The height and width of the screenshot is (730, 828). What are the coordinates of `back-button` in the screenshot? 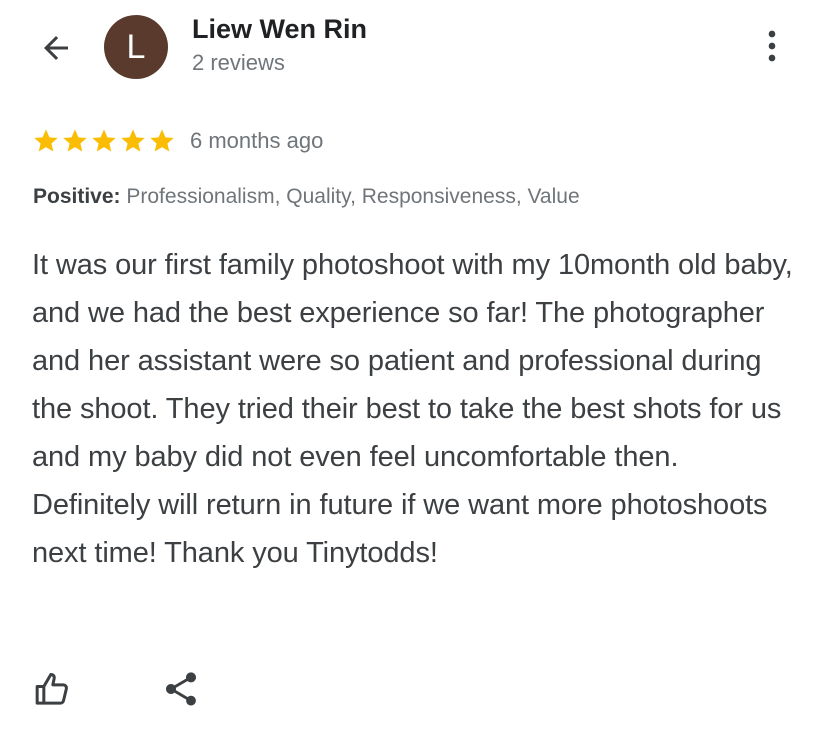 It's located at (56, 48).